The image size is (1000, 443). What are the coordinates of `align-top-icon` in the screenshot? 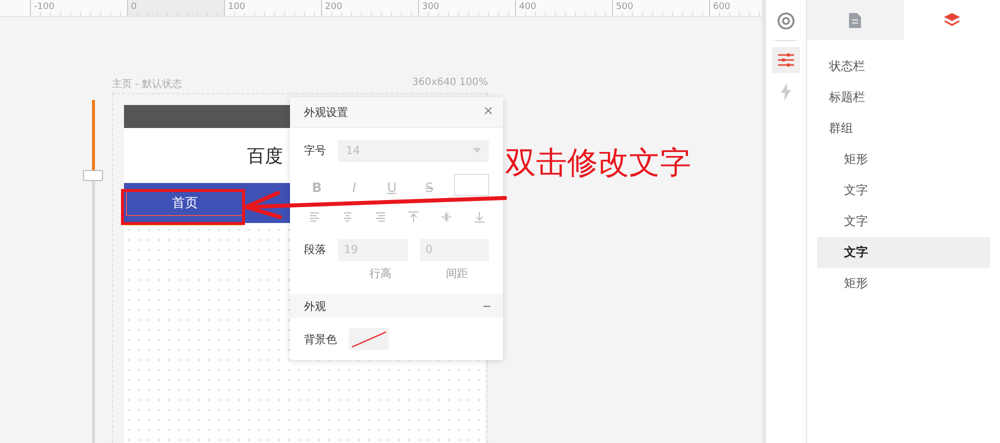 It's located at (413, 216).